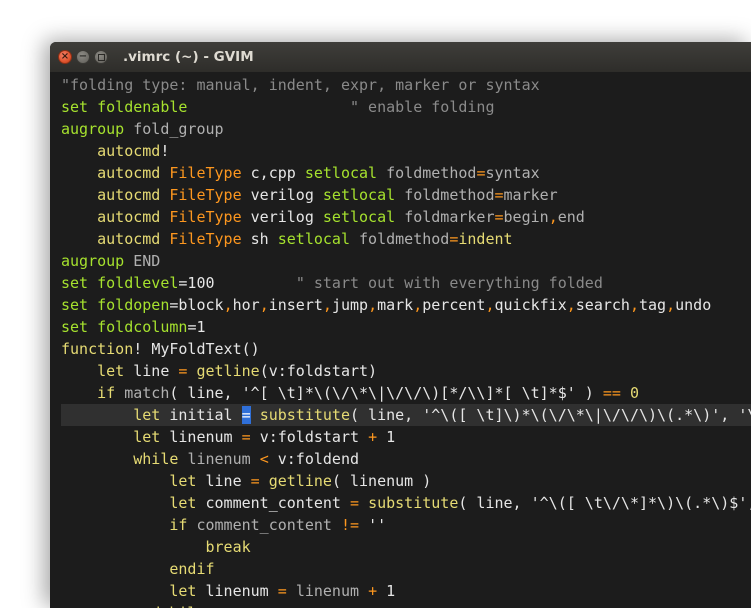 The height and width of the screenshot is (608, 751). What do you see at coordinates (97, 261) in the screenshot?
I see `code-token: augroup` at bounding box center [97, 261].